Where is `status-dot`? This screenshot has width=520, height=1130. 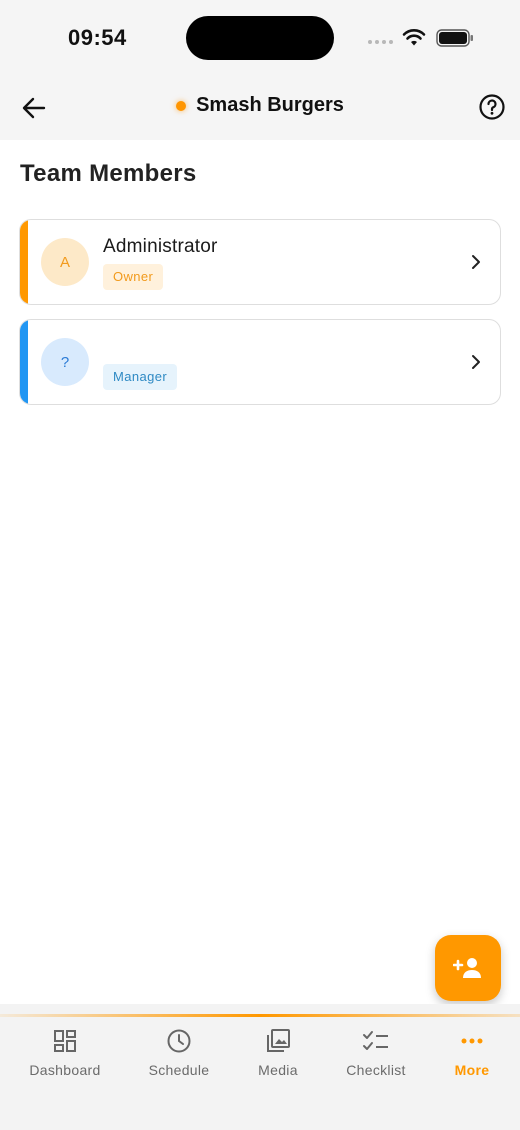 status-dot is located at coordinates (181, 105).